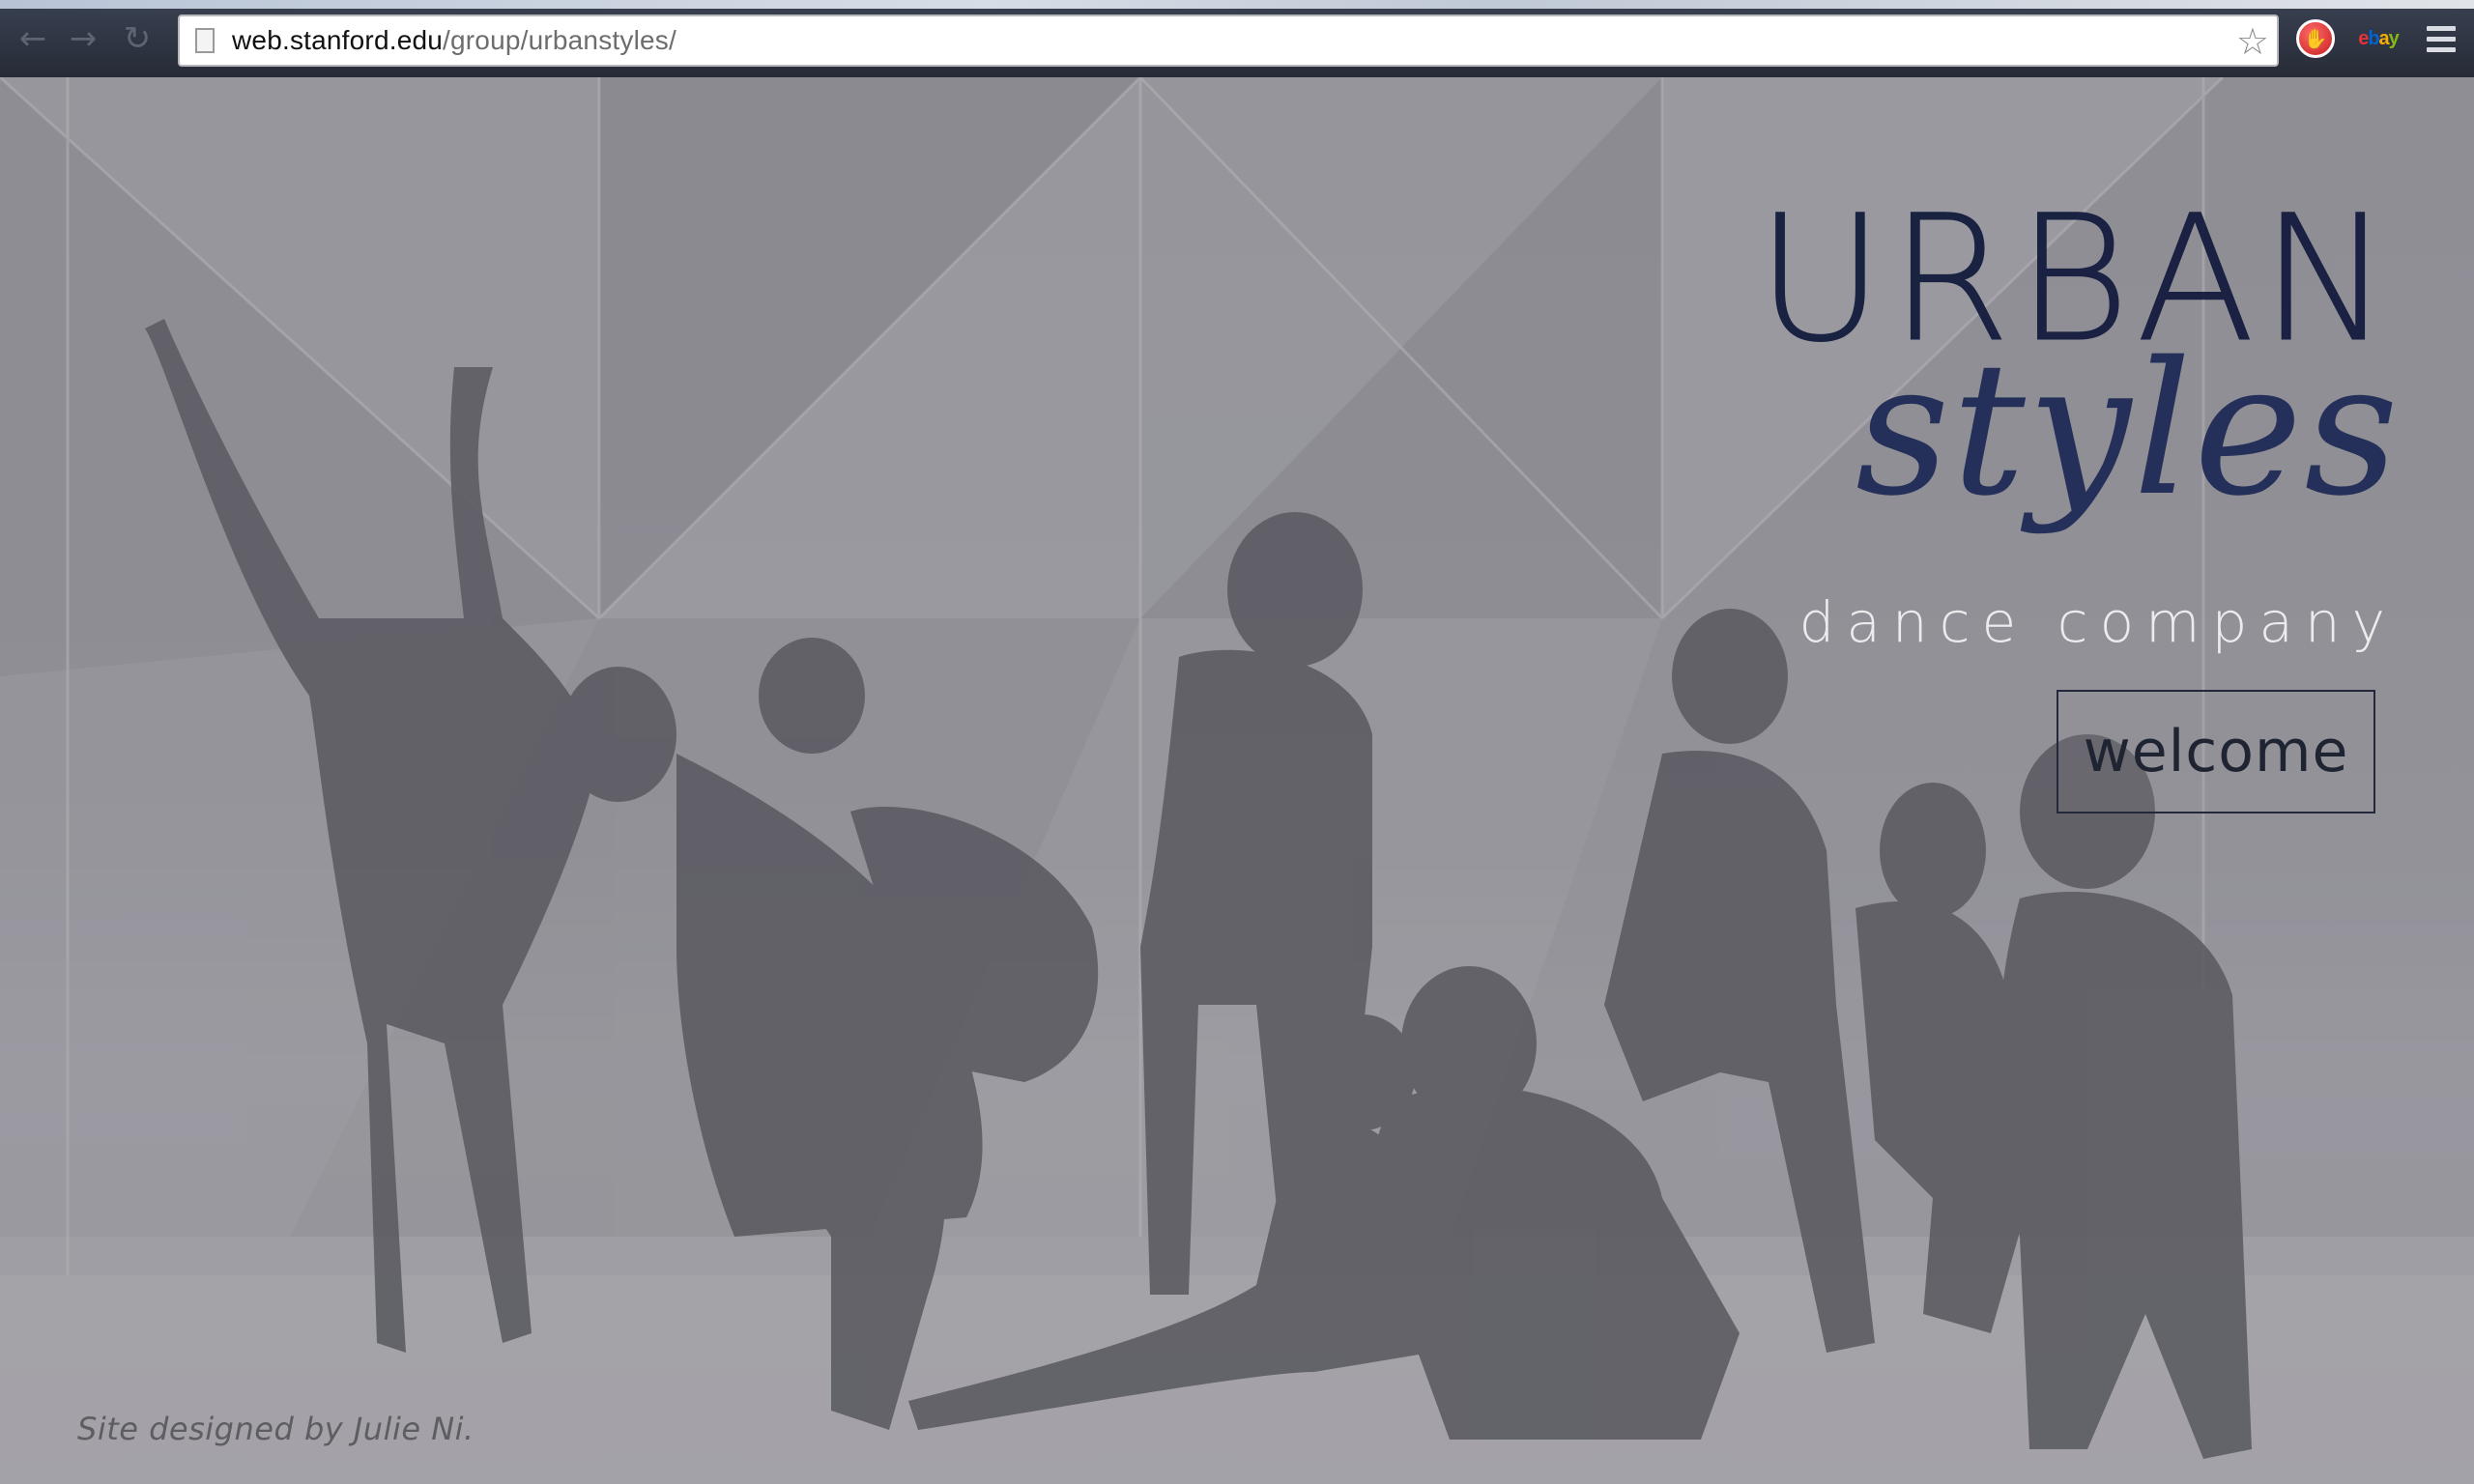 The image size is (2474, 1484). What do you see at coordinates (205, 40) in the screenshot?
I see `page-icon` at bounding box center [205, 40].